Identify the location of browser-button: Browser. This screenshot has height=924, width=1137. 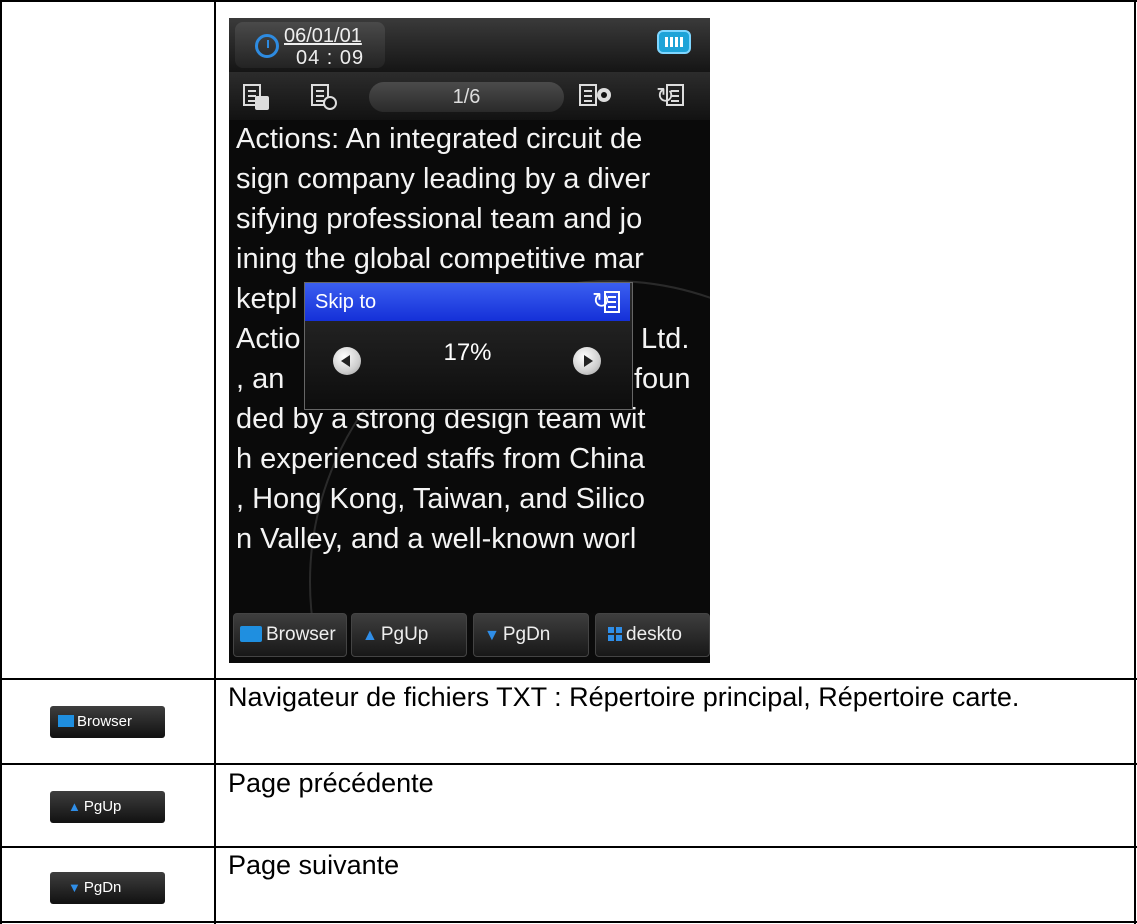
(290, 635).